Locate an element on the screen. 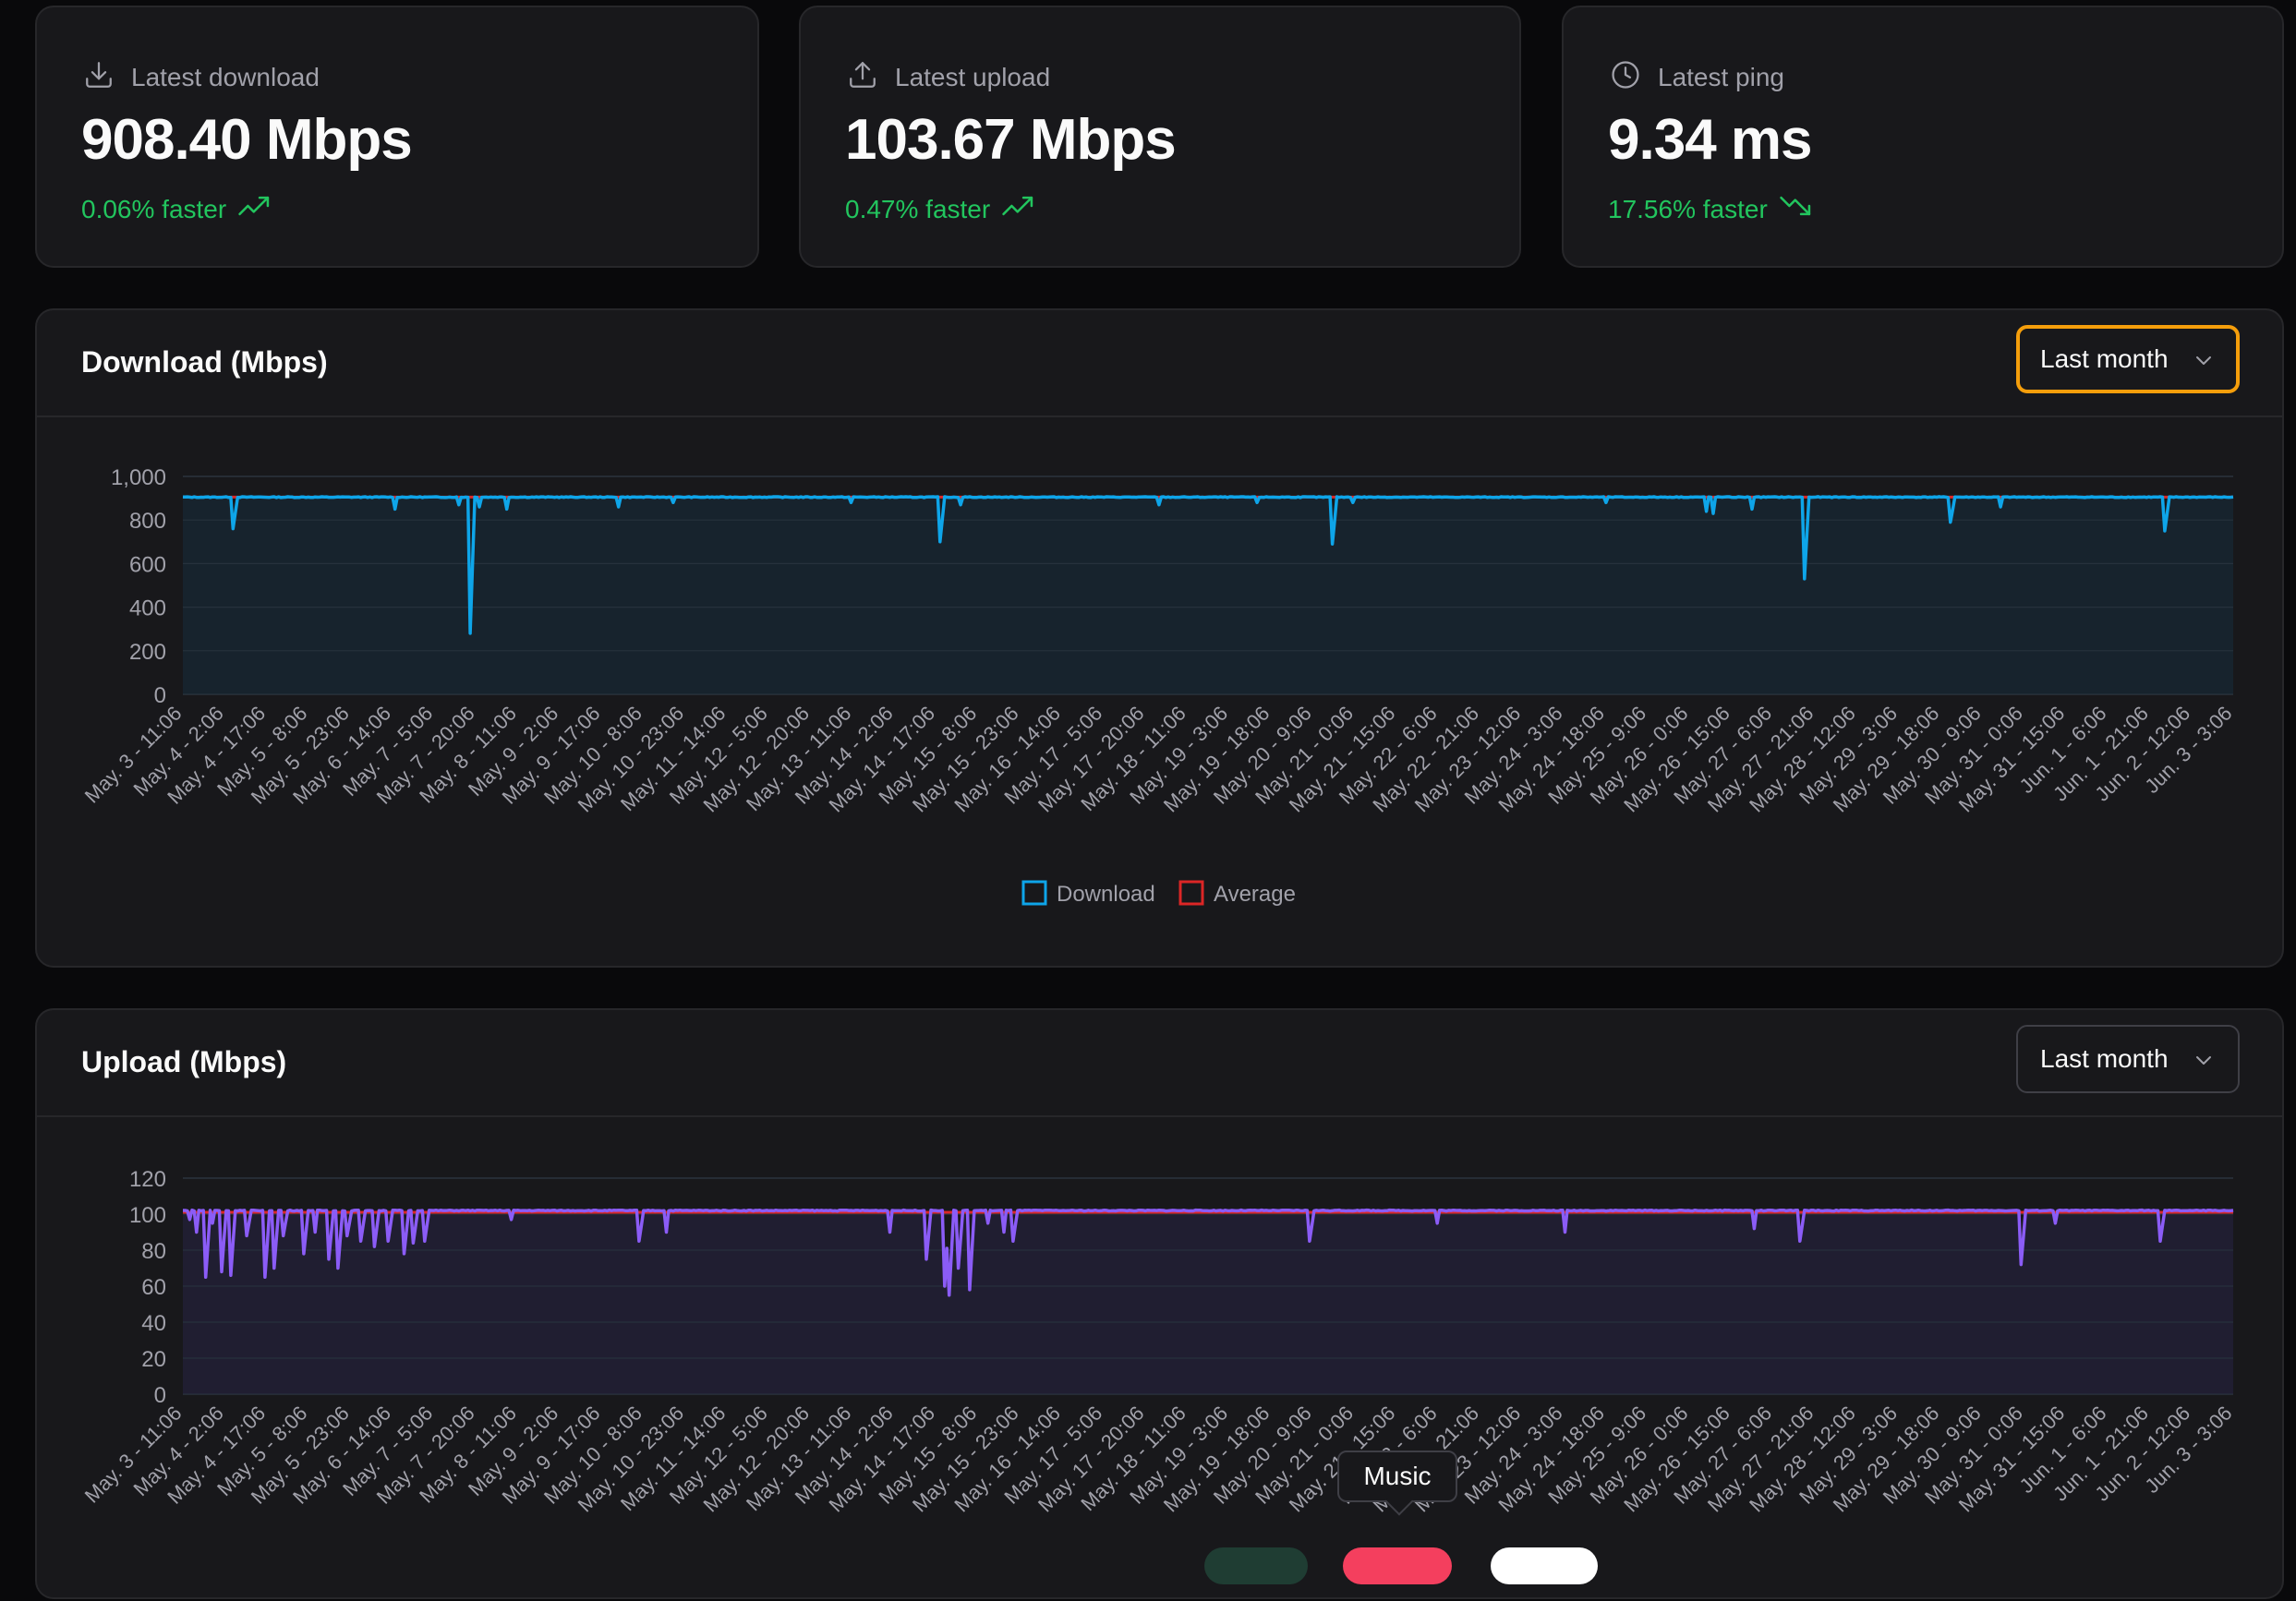 The width and height of the screenshot is (2296, 1601). legend-label-average: Average is located at coordinates (1255, 894).